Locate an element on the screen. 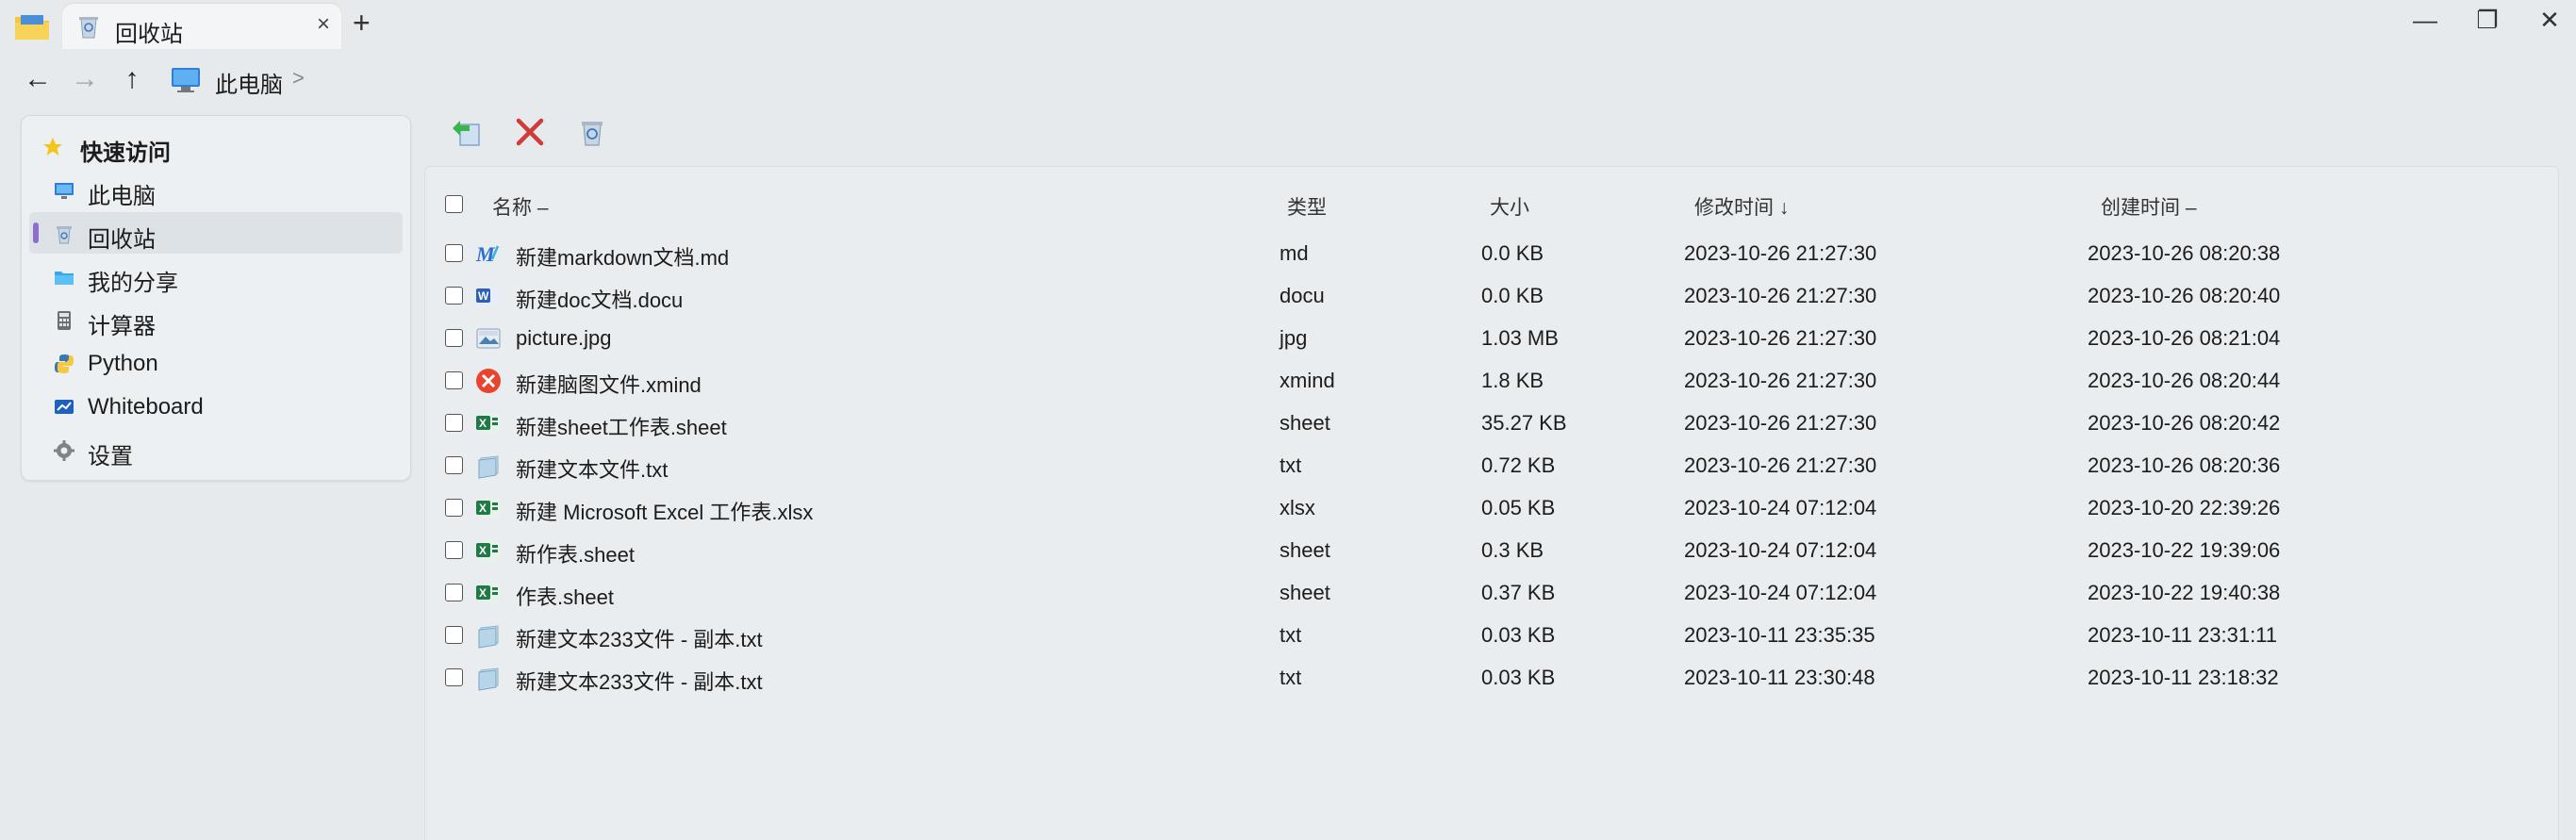 This screenshot has width=2576, height=840. file-type: xmind is located at coordinates (1307, 380).